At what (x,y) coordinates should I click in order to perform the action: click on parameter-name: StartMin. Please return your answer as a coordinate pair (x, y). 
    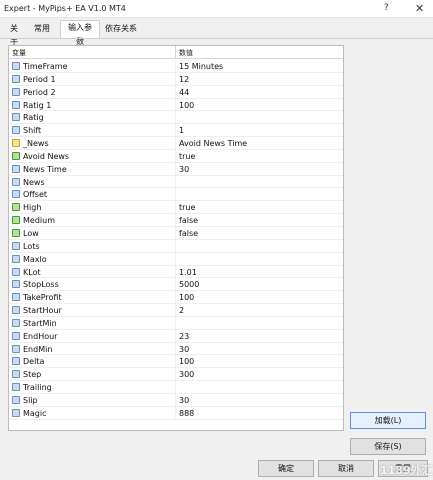
    Looking at the image, I should click on (40, 323).